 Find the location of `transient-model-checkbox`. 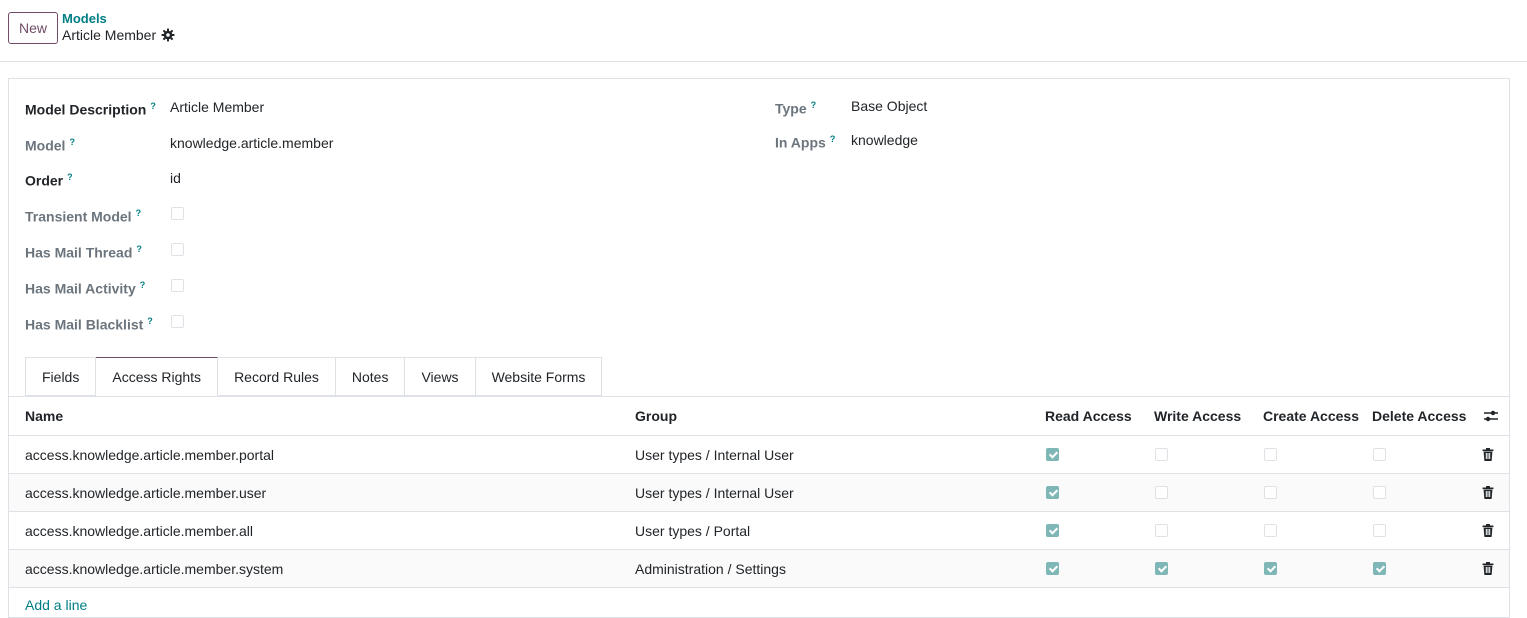

transient-model-checkbox is located at coordinates (177, 213).